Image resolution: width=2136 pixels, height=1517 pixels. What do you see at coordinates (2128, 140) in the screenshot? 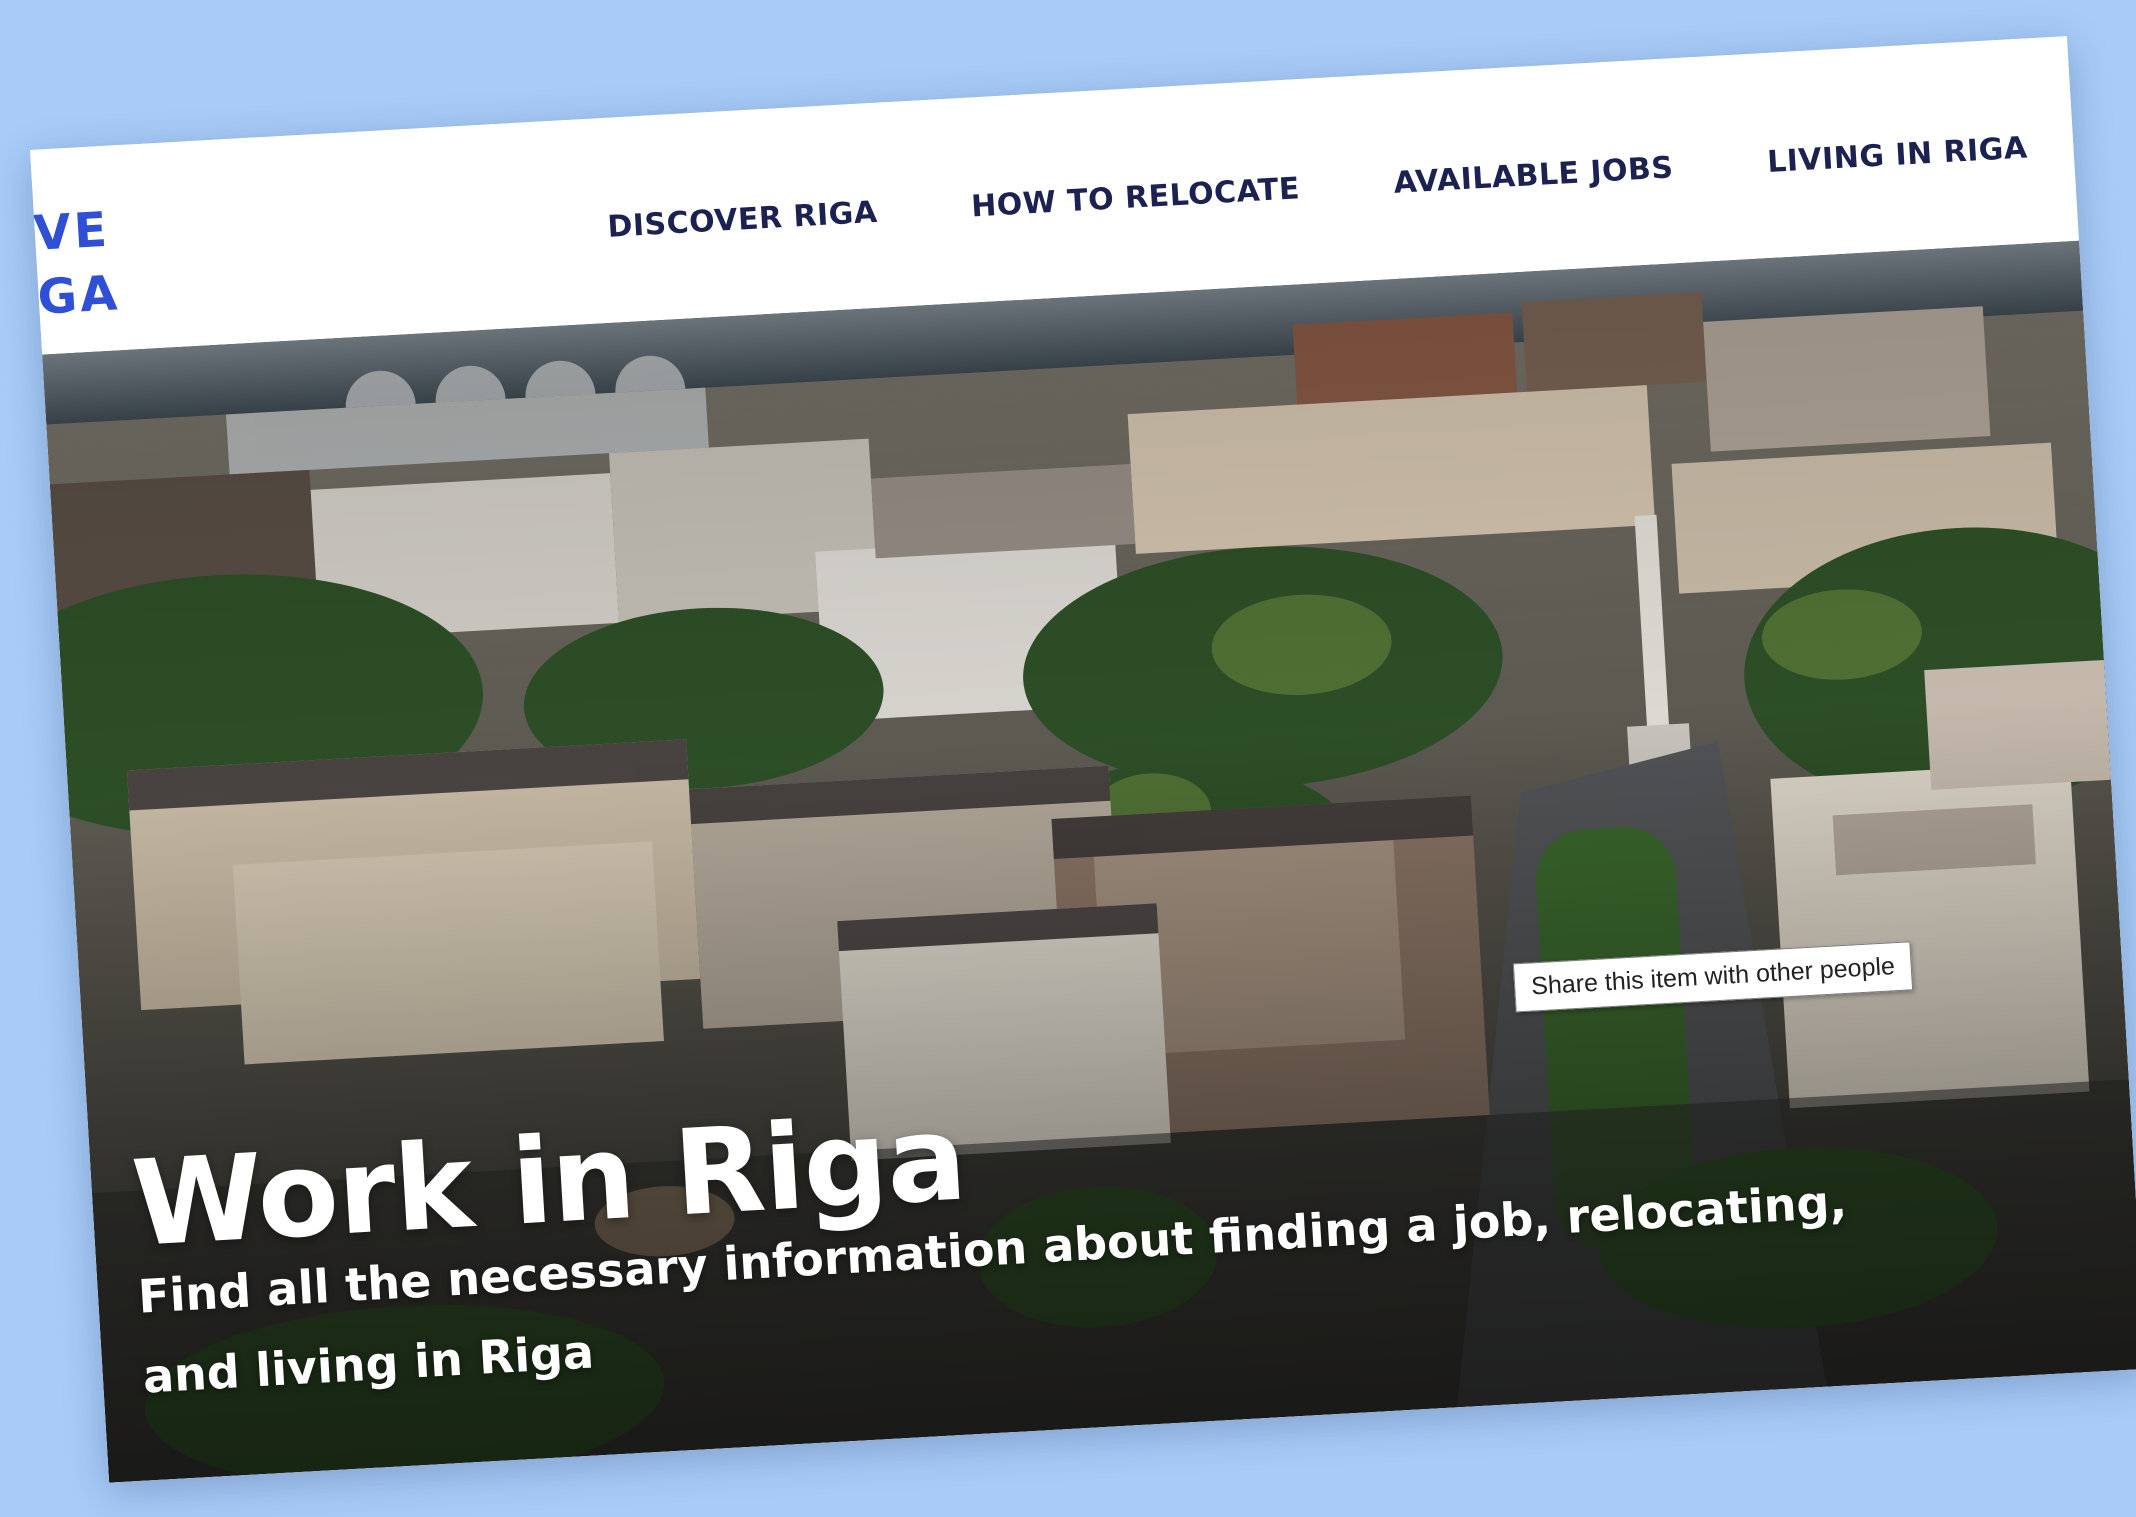
I see `nav-item-for: FOR` at bounding box center [2128, 140].